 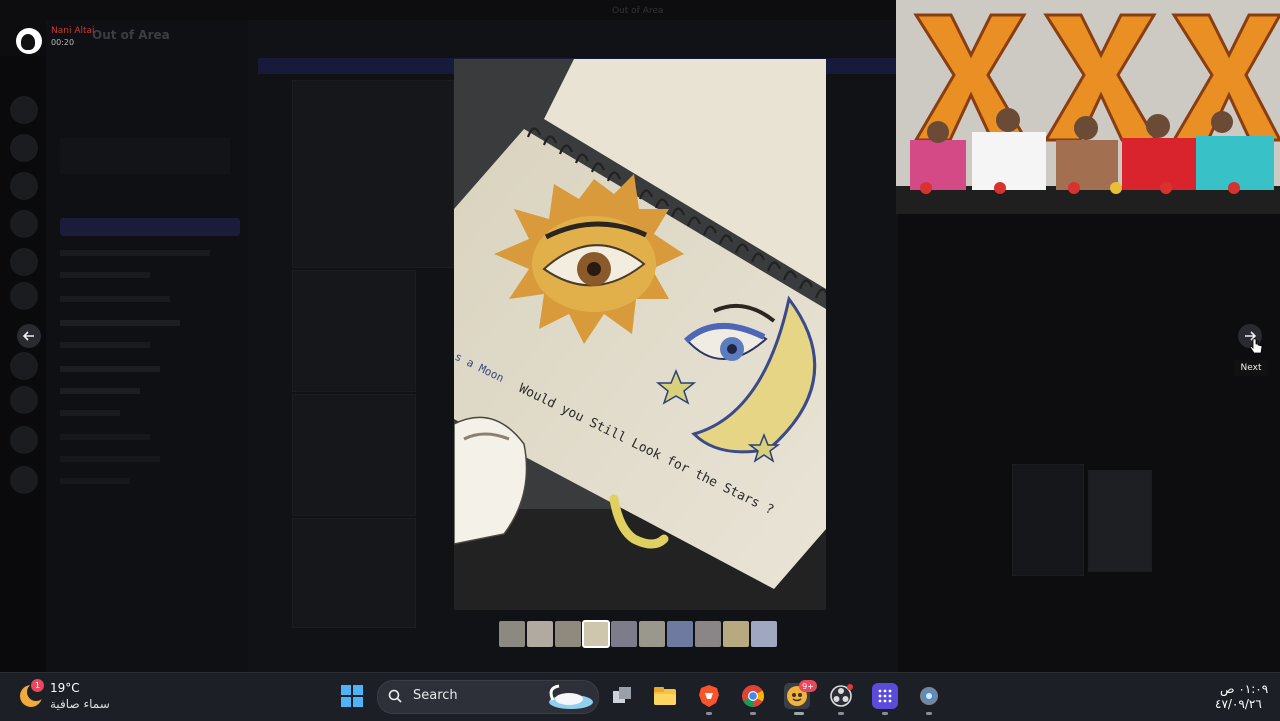 What do you see at coordinates (131, 35) in the screenshot?
I see `server-name: Out of Area` at bounding box center [131, 35].